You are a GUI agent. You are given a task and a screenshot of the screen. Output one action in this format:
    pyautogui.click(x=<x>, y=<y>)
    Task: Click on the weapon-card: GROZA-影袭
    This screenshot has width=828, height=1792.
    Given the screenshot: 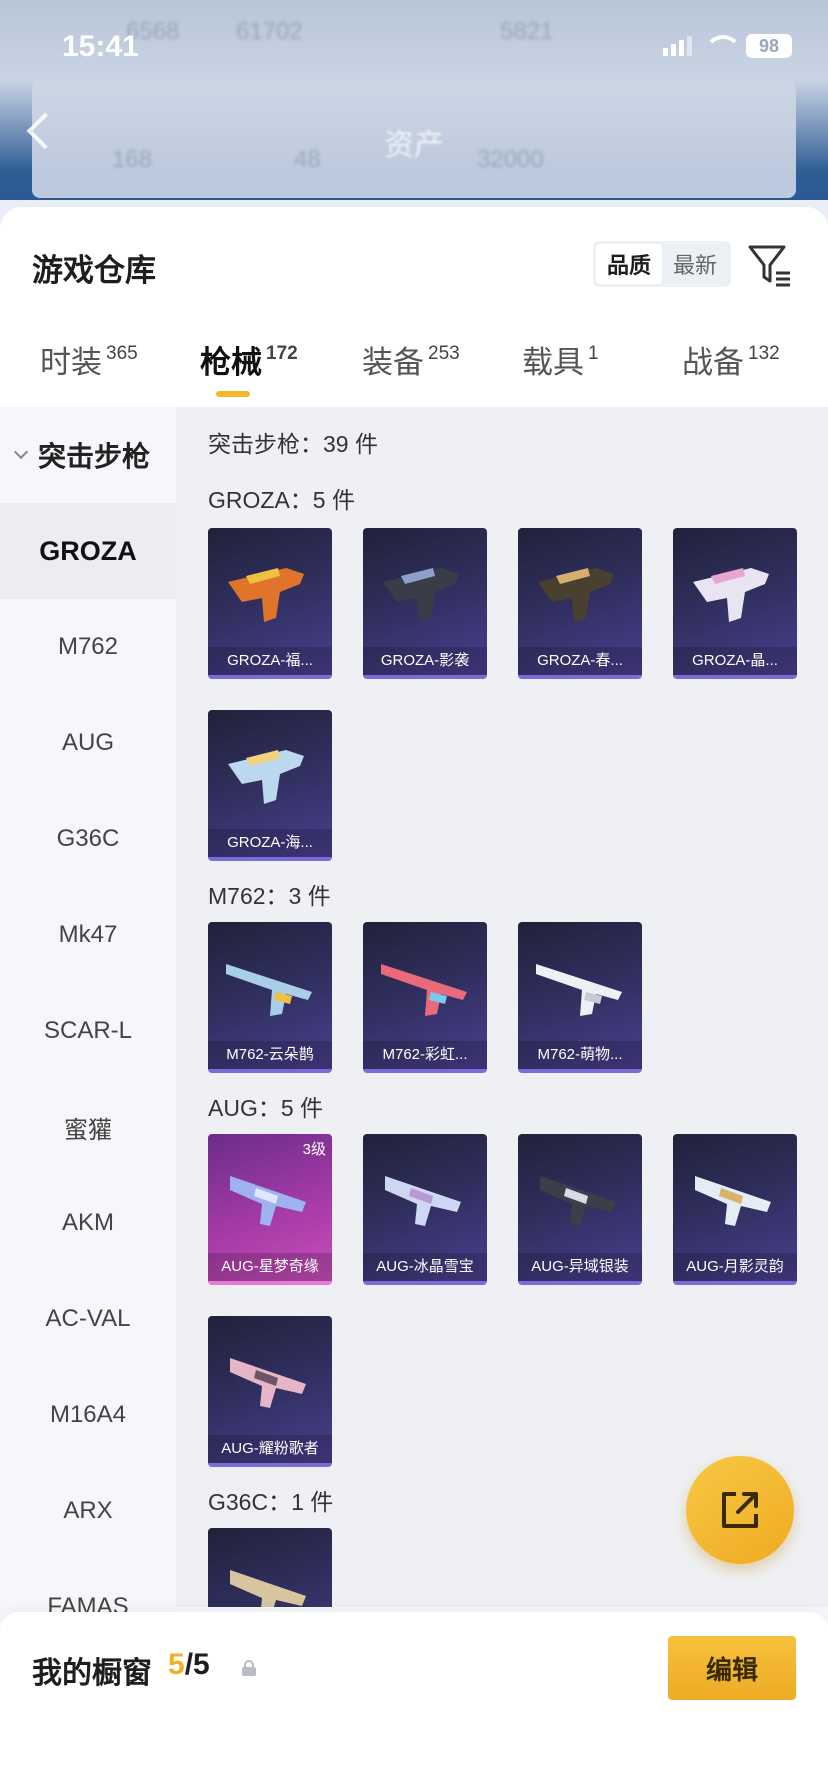 What is the action you would take?
    pyautogui.click(x=425, y=603)
    